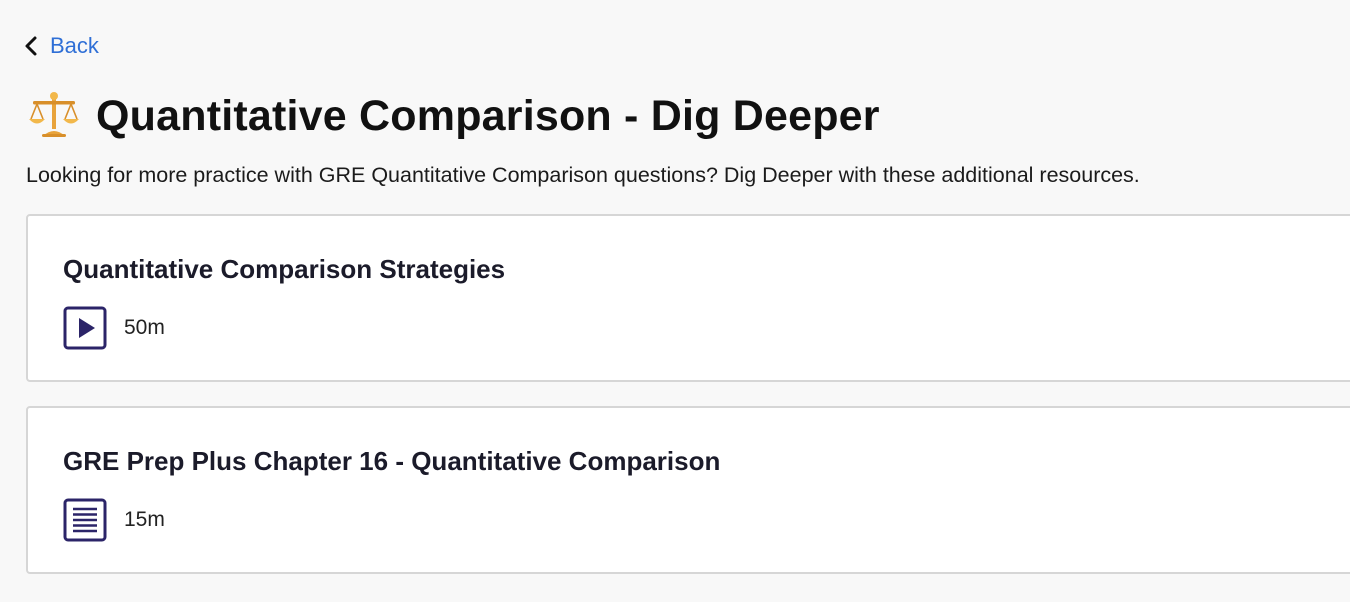  Describe the element at coordinates (114, 328) in the screenshot. I see `resource-meta: 50m` at that location.